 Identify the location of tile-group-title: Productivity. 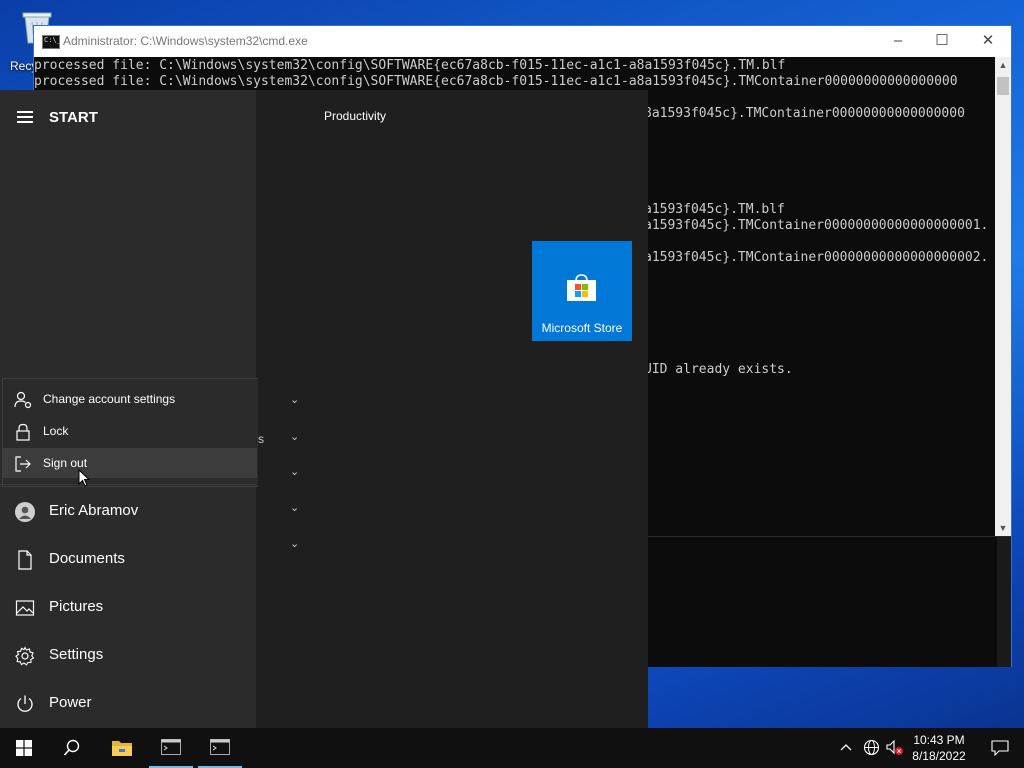
(355, 116).